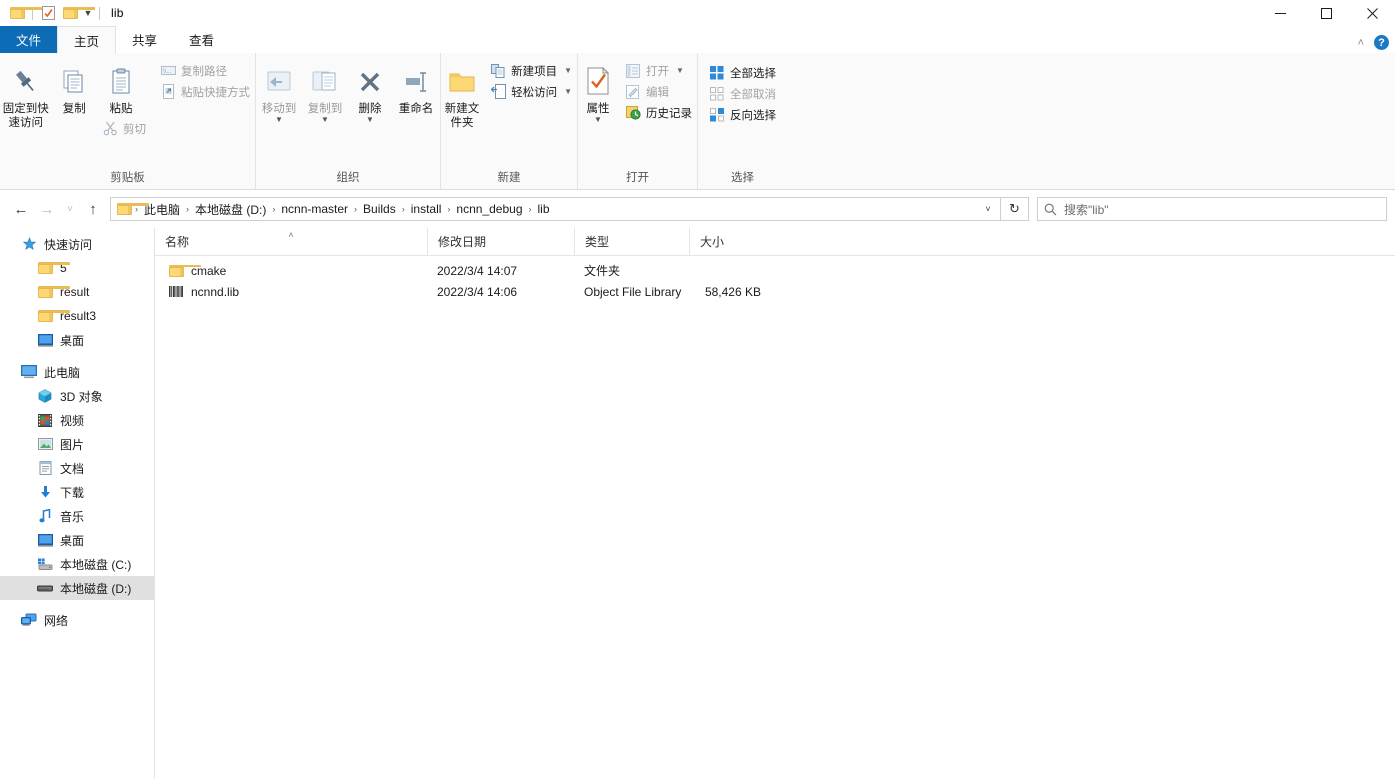  I want to click on qat-folder-icon, so click(24, 13).